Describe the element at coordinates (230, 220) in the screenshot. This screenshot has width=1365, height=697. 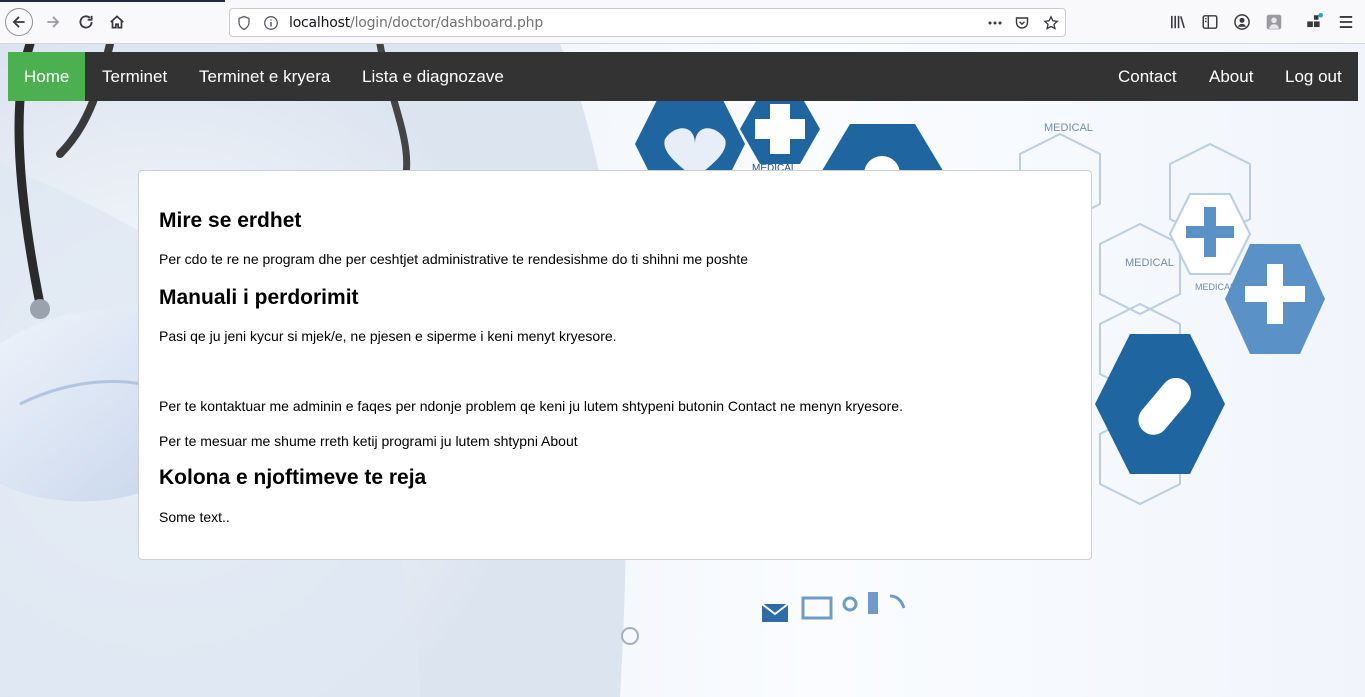
I see `welcome-heading: Mire se erdhet` at that location.